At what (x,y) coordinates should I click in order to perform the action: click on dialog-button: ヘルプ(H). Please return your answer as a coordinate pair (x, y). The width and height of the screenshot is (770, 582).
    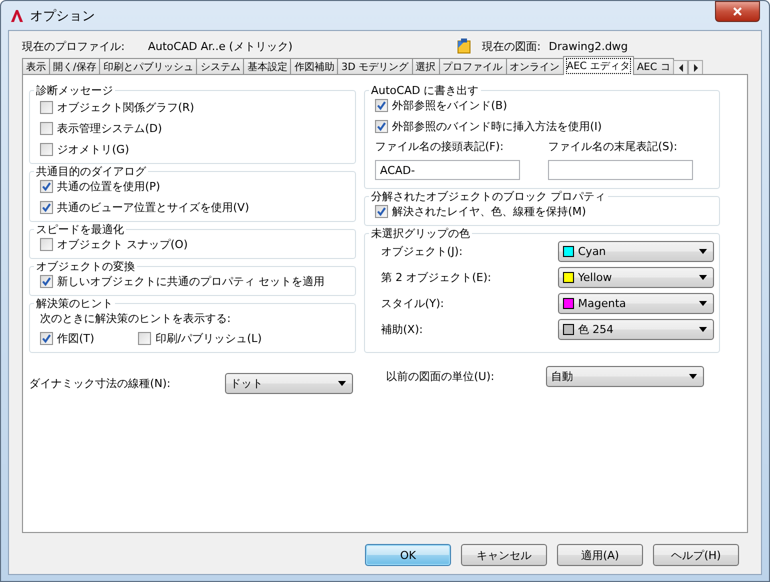
    Looking at the image, I should click on (696, 555).